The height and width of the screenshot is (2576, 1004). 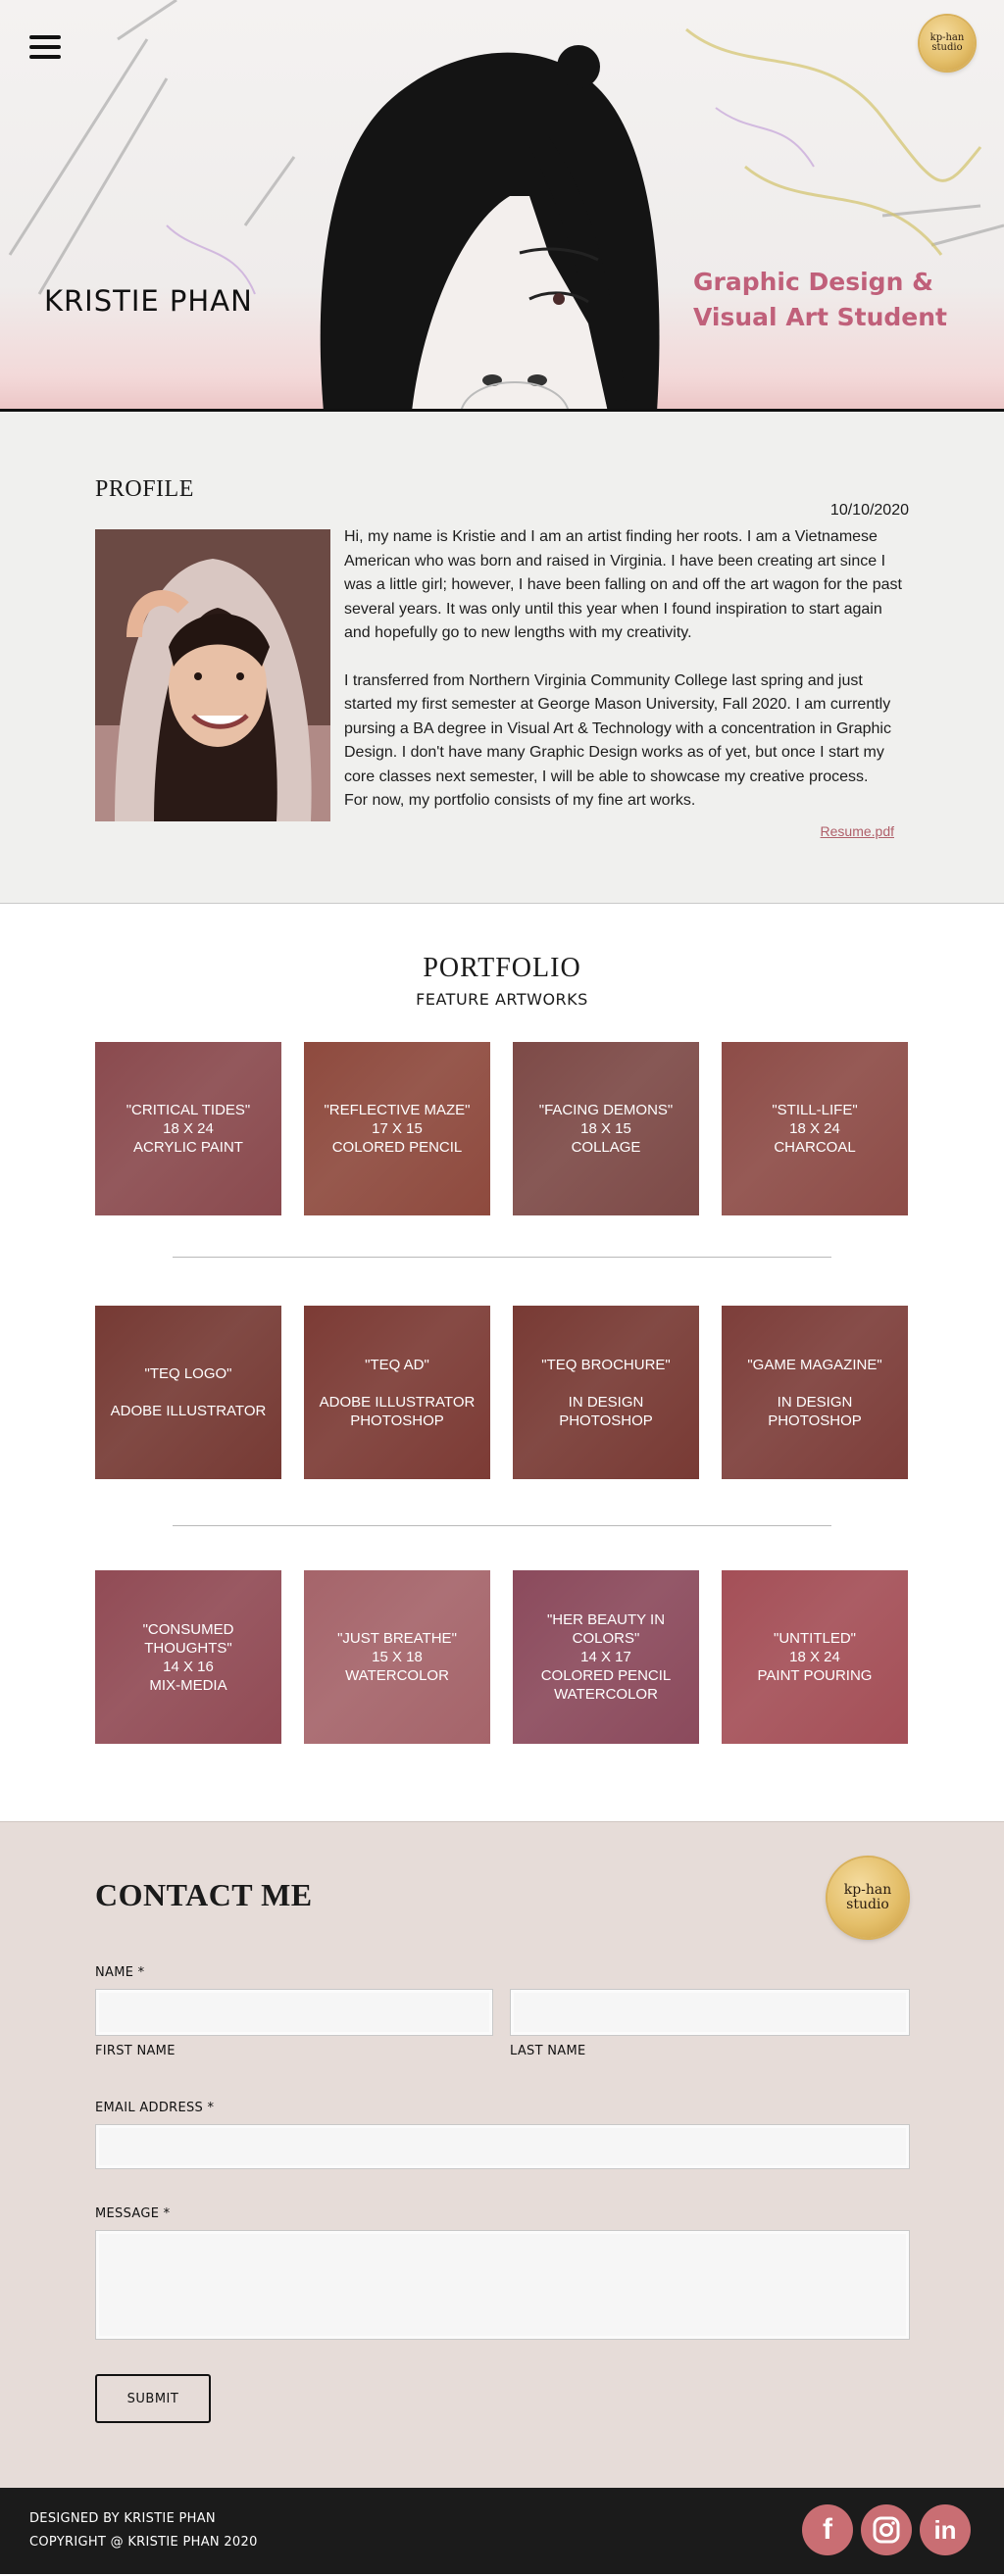 What do you see at coordinates (188, 1110) in the screenshot?
I see `artwork-caption-title: "CRITICAL TIDES"` at bounding box center [188, 1110].